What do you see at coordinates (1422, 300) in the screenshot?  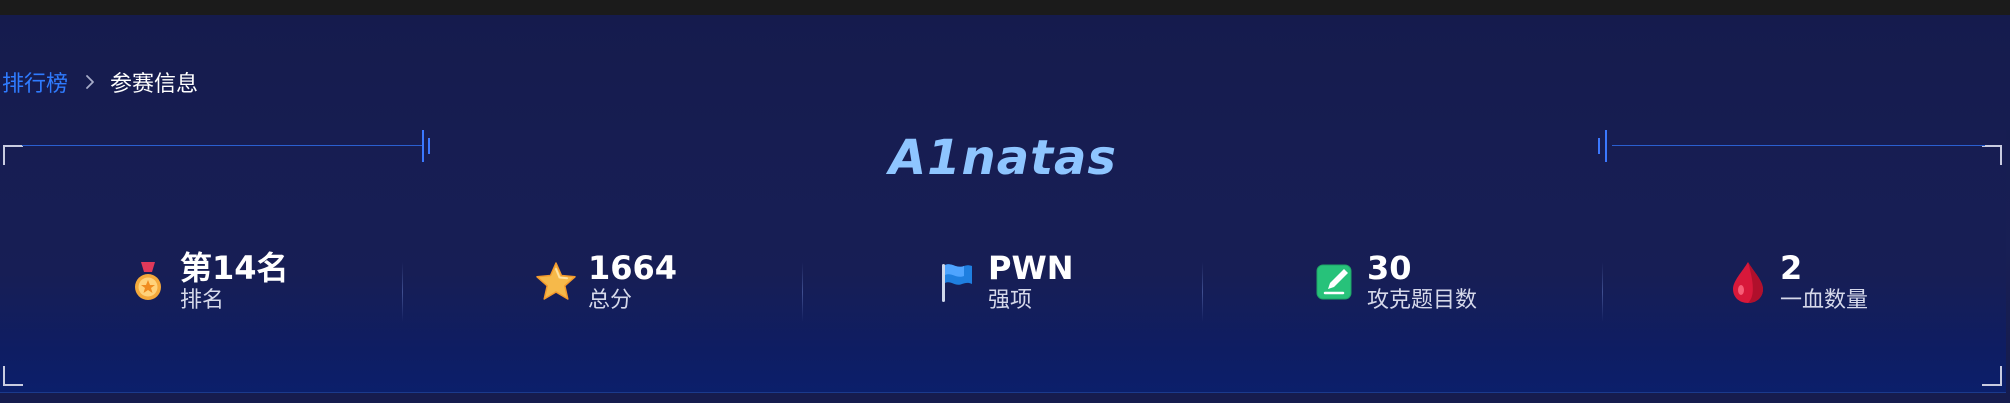 I see `stat-label: 攻克题目数` at bounding box center [1422, 300].